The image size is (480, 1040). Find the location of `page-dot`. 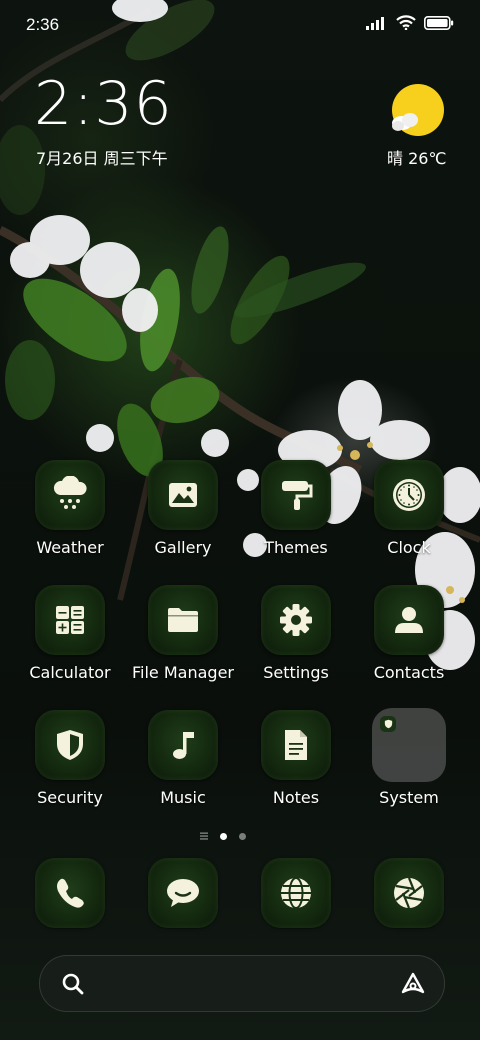

page-dot is located at coordinates (242, 836).